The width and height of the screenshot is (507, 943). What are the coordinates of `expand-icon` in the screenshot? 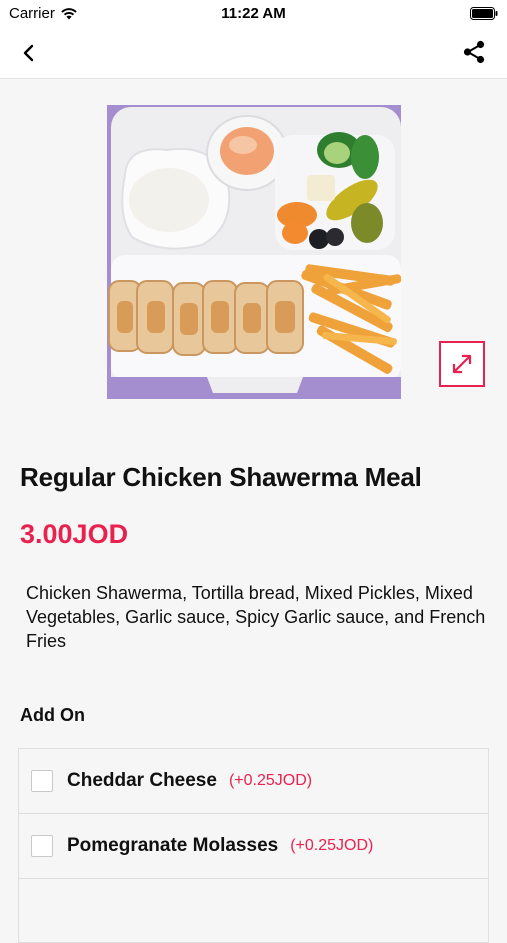 It's located at (462, 364).